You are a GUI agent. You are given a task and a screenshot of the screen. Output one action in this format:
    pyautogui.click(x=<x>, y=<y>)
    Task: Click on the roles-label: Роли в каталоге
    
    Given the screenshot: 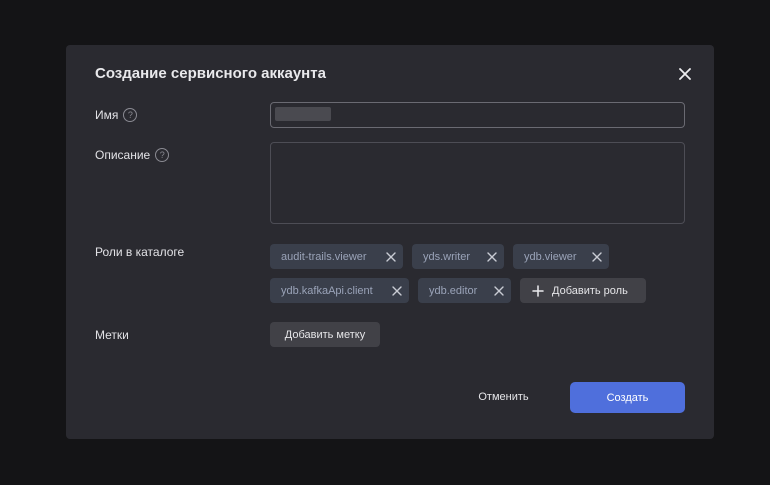 What is the action you would take?
    pyautogui.click(x=140, y=252)
    